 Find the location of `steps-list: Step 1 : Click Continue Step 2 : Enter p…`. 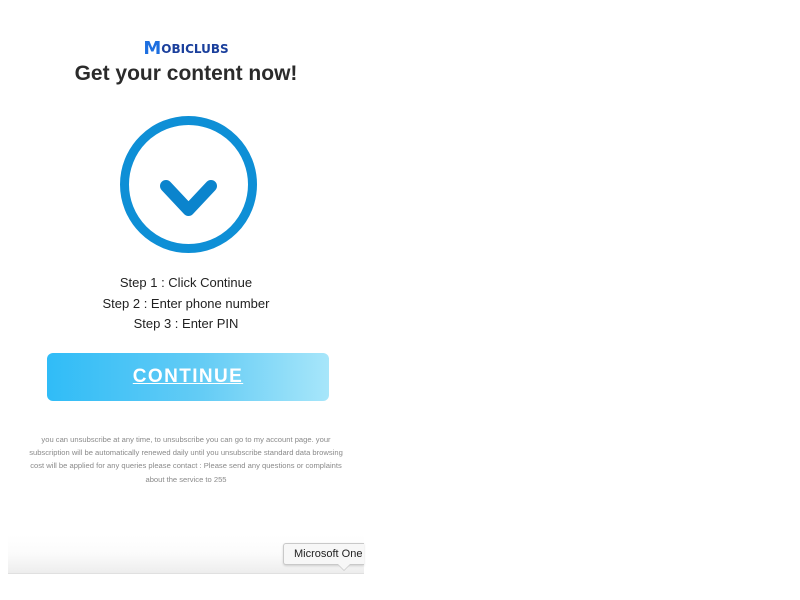

steps-list: Step 1 : Click Continue Step 2 : Enter p… is located at coordinates (186, 304).